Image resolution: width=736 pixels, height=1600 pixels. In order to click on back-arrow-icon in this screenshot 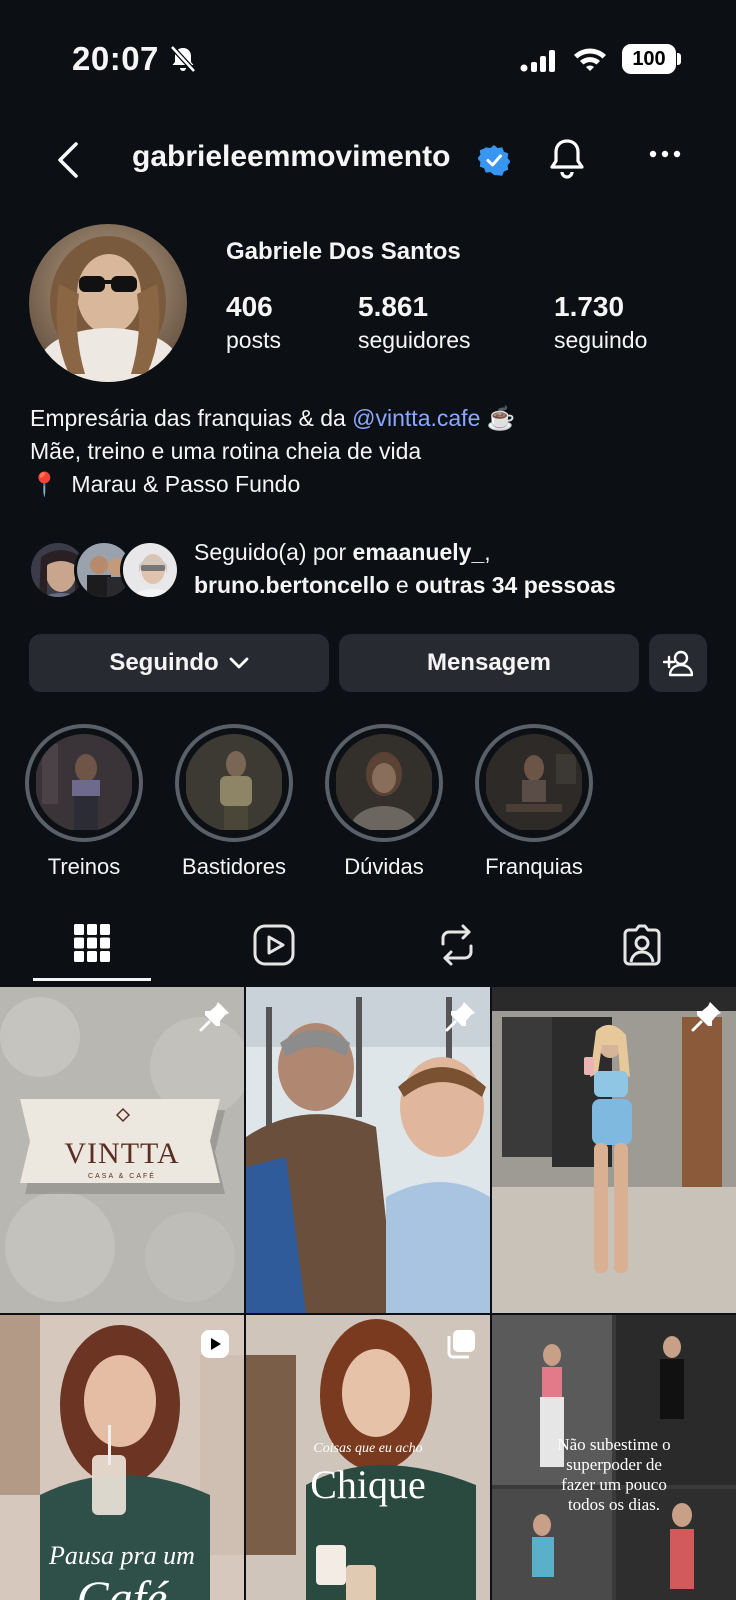, I will do `click(70, 160)`.